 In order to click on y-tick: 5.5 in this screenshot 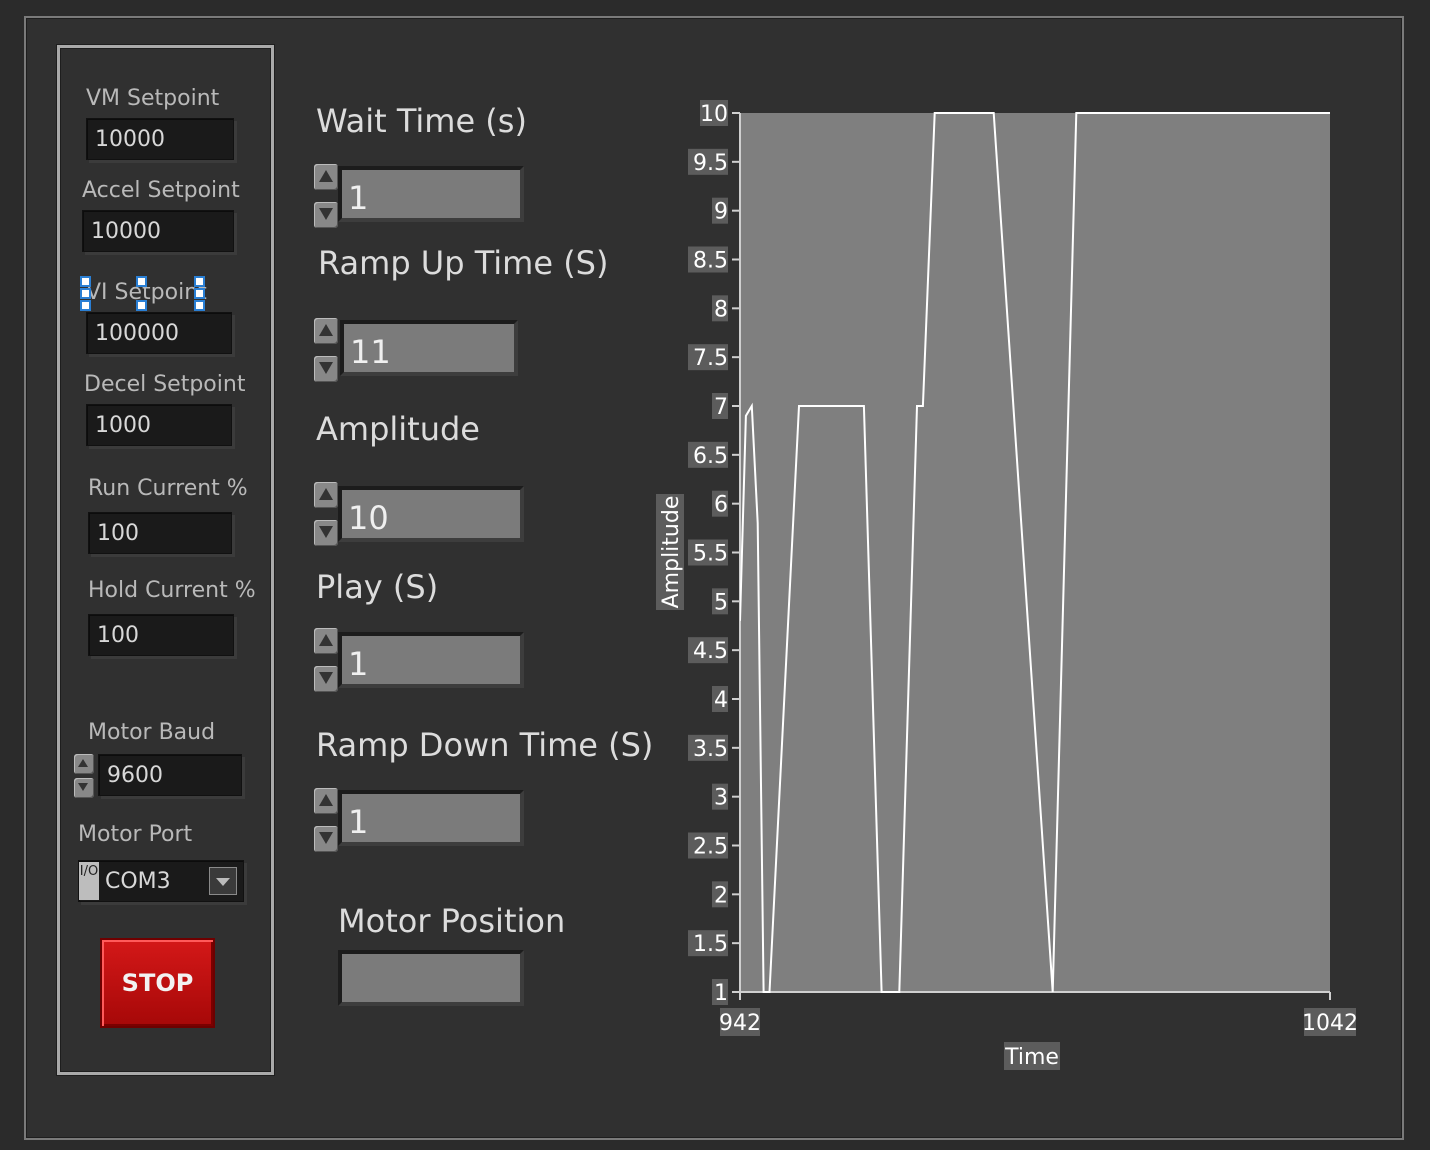, I will do `click(714, 553)`.